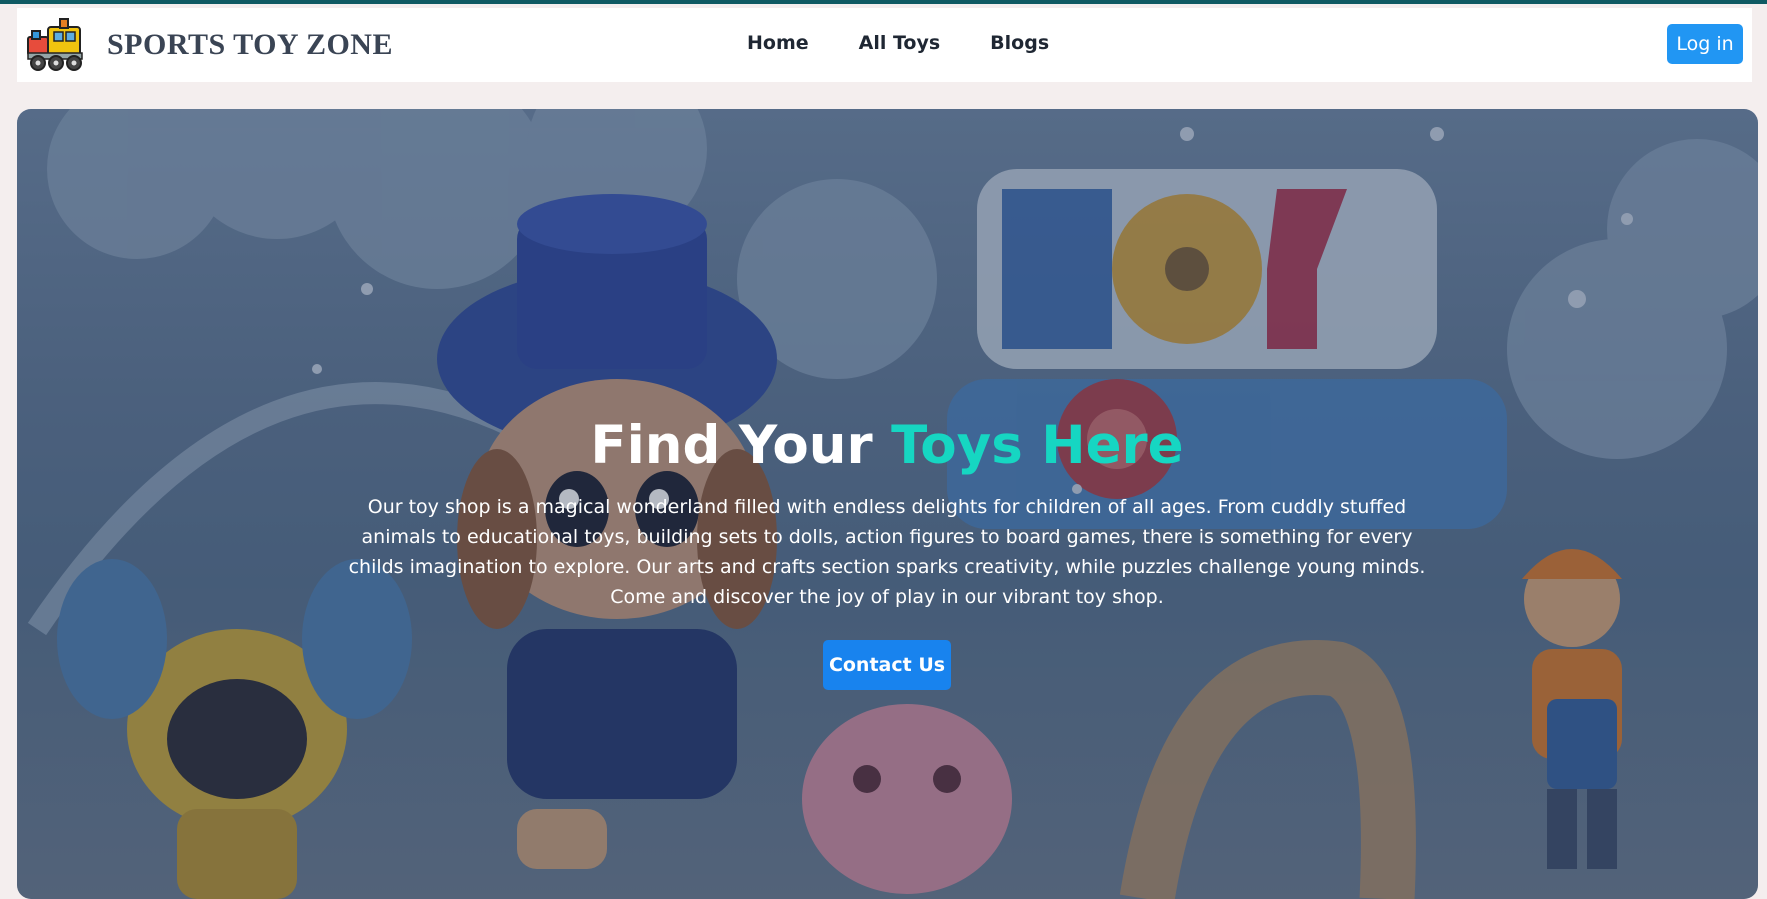 Image resolution: width=1767 pixels, height=899 pixels. I want to click on toy-train-icon, so click(57, 44).